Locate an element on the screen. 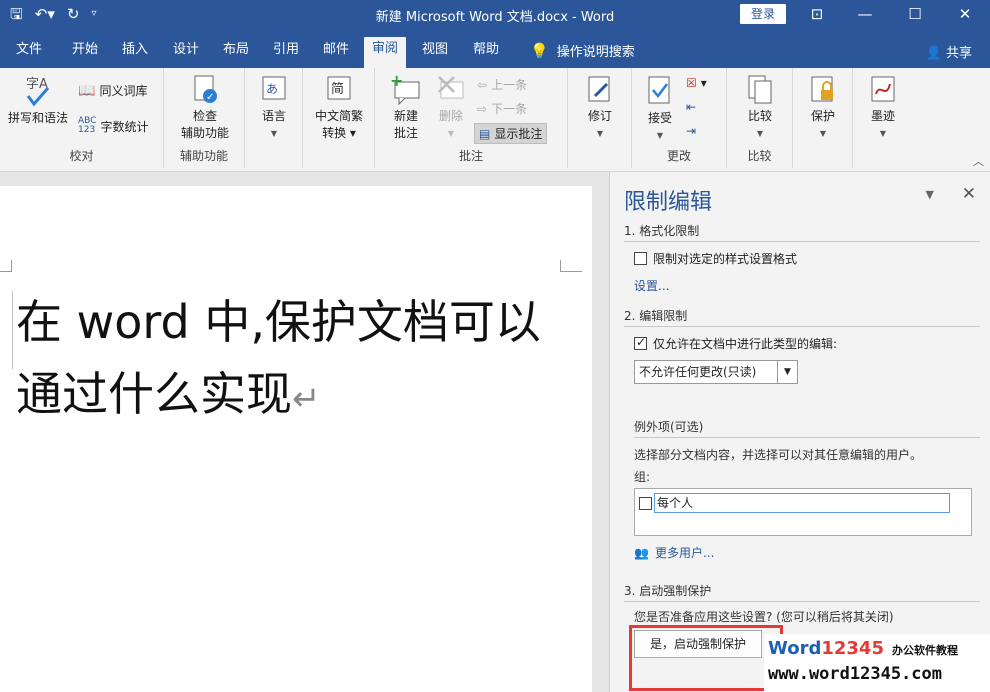 This screenshot has width=990, height=692. pane-close-icon: ✕ is located at coordinates (969, 194).